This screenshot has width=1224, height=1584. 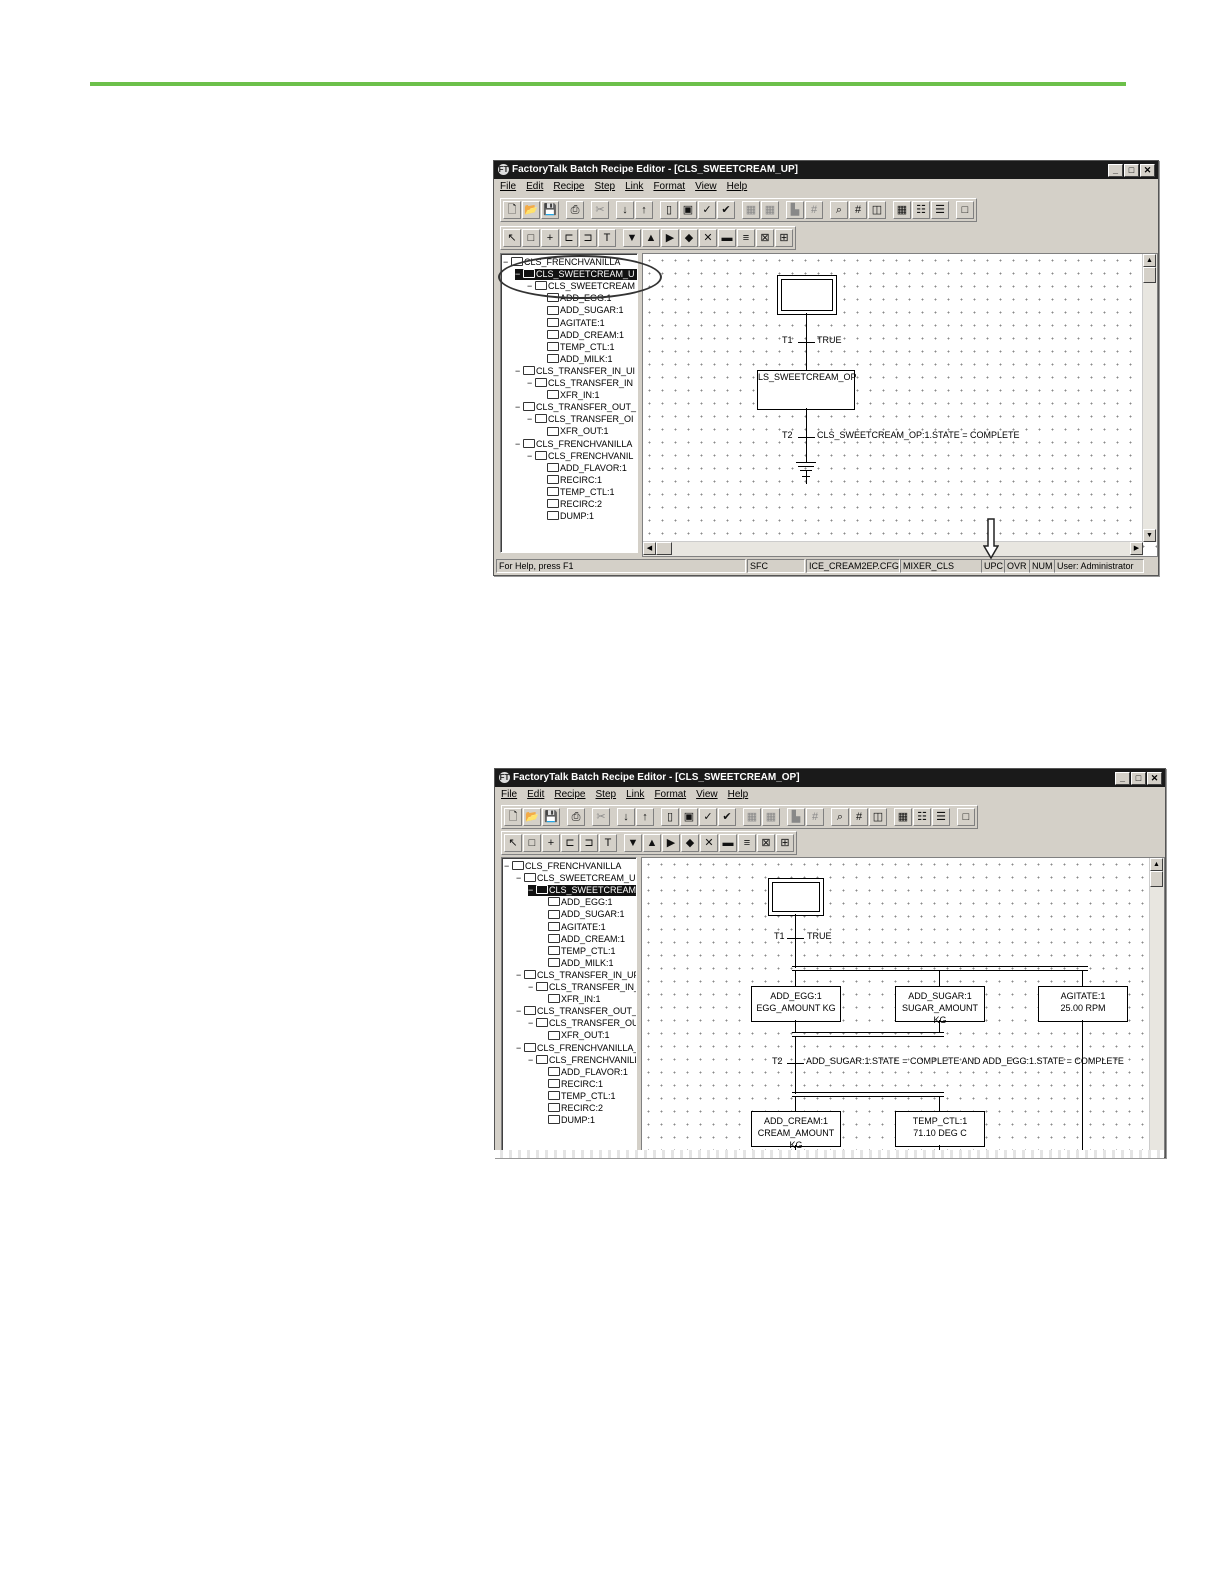 I want to click on tree-view-icon: ☷, so click(x=922, y=817).